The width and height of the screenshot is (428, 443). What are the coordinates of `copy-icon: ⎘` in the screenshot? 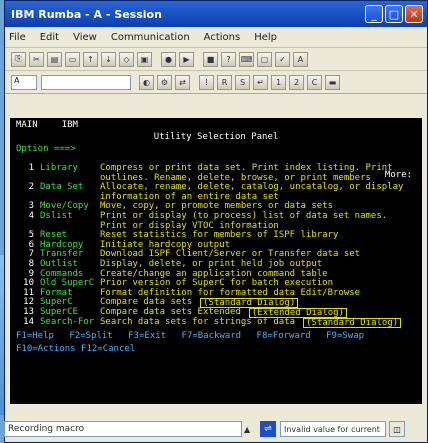 It's located at (18, 59).